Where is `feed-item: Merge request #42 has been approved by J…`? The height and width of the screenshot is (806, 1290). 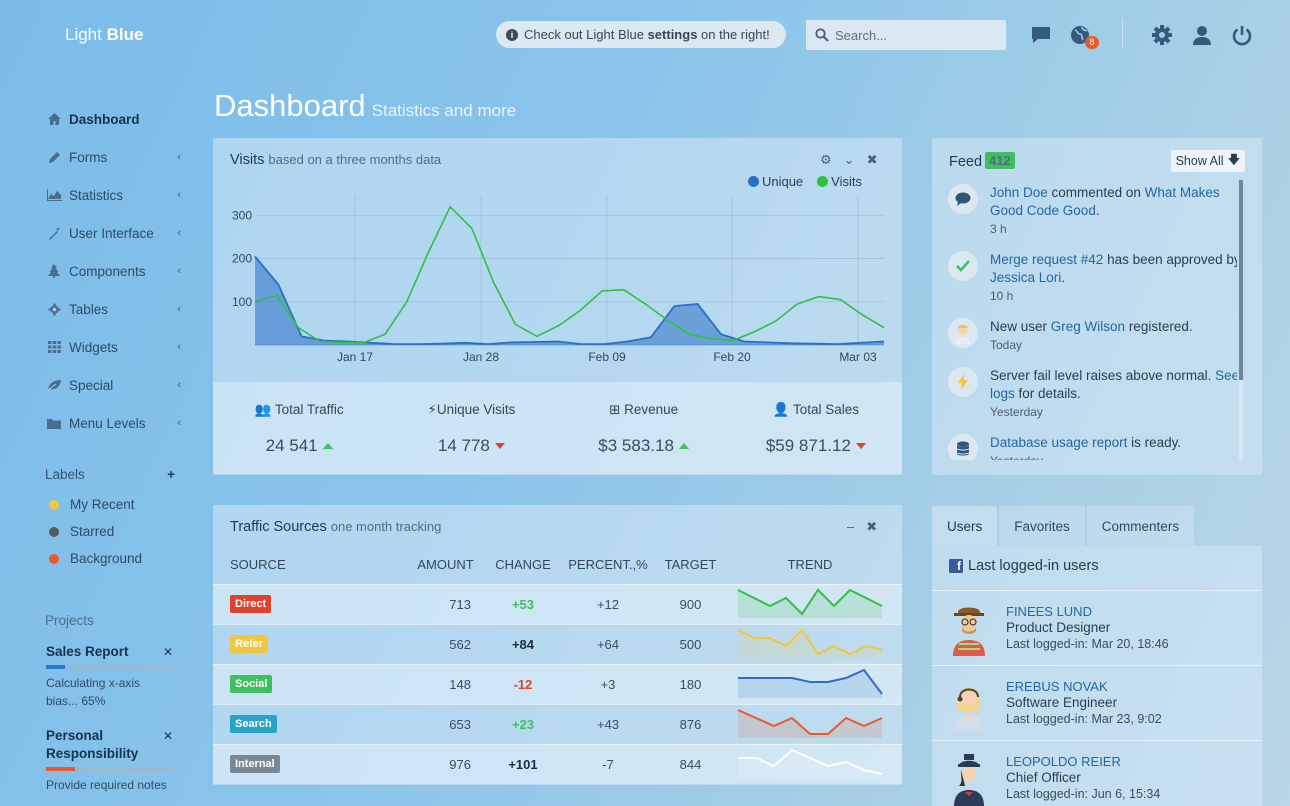 feed-item: Merge request #42 has been approved by J… is located at coordinates (1092, 278).